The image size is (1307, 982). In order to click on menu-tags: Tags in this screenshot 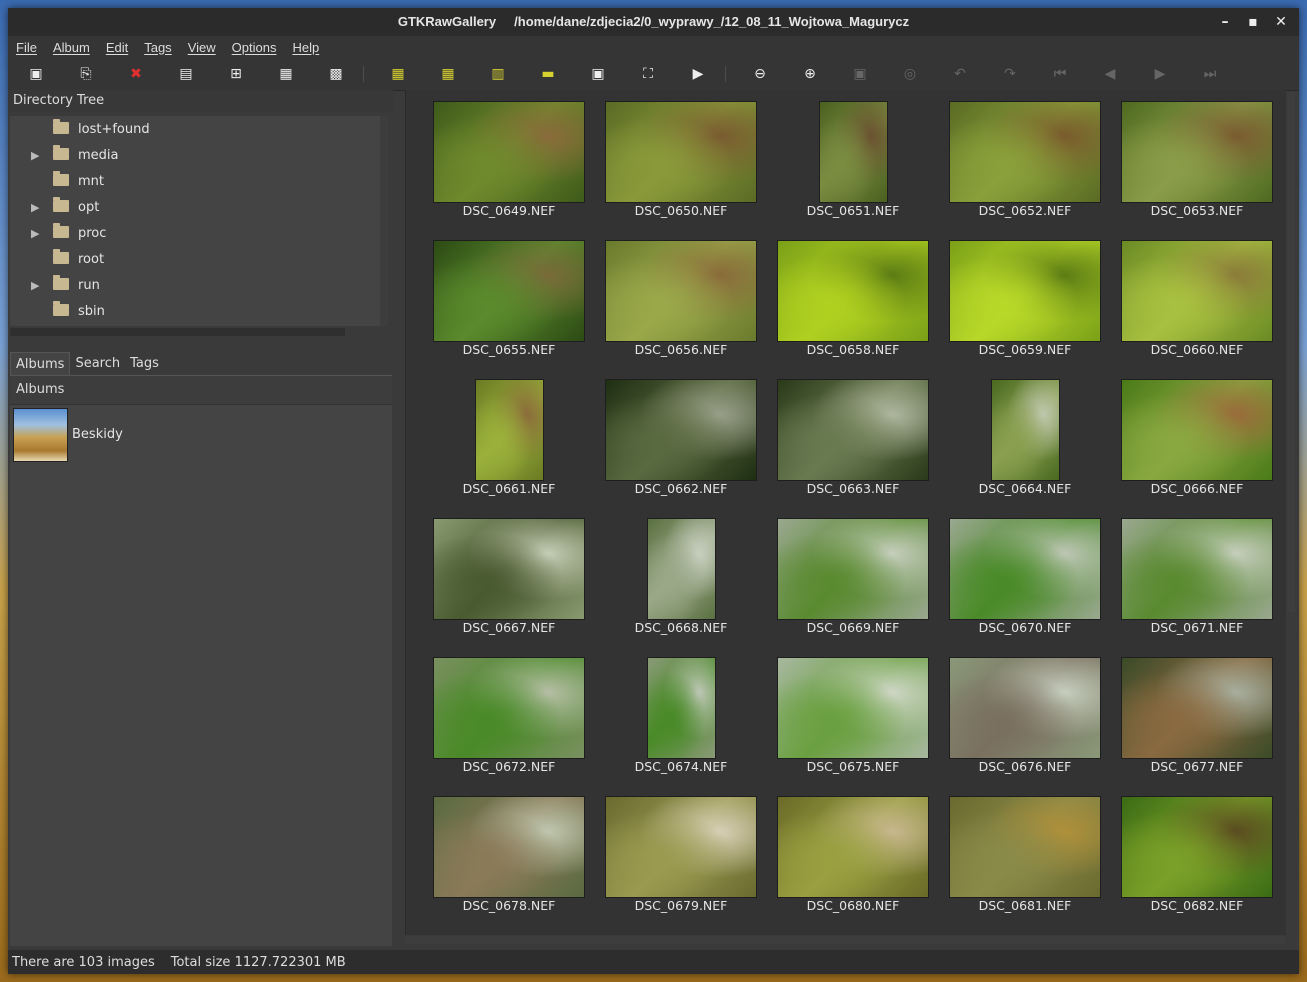, I will do `click(157, 47)`.